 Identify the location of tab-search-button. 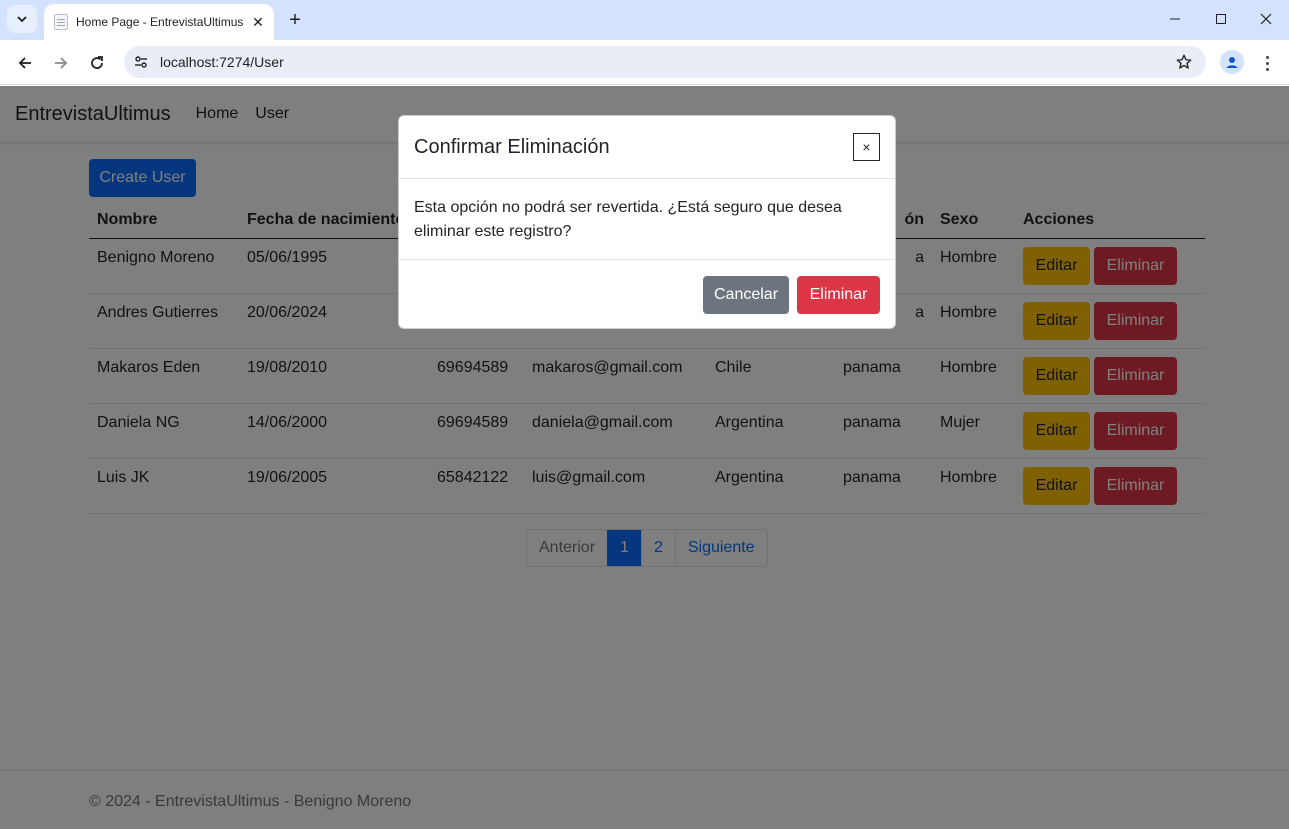
(22, 19).